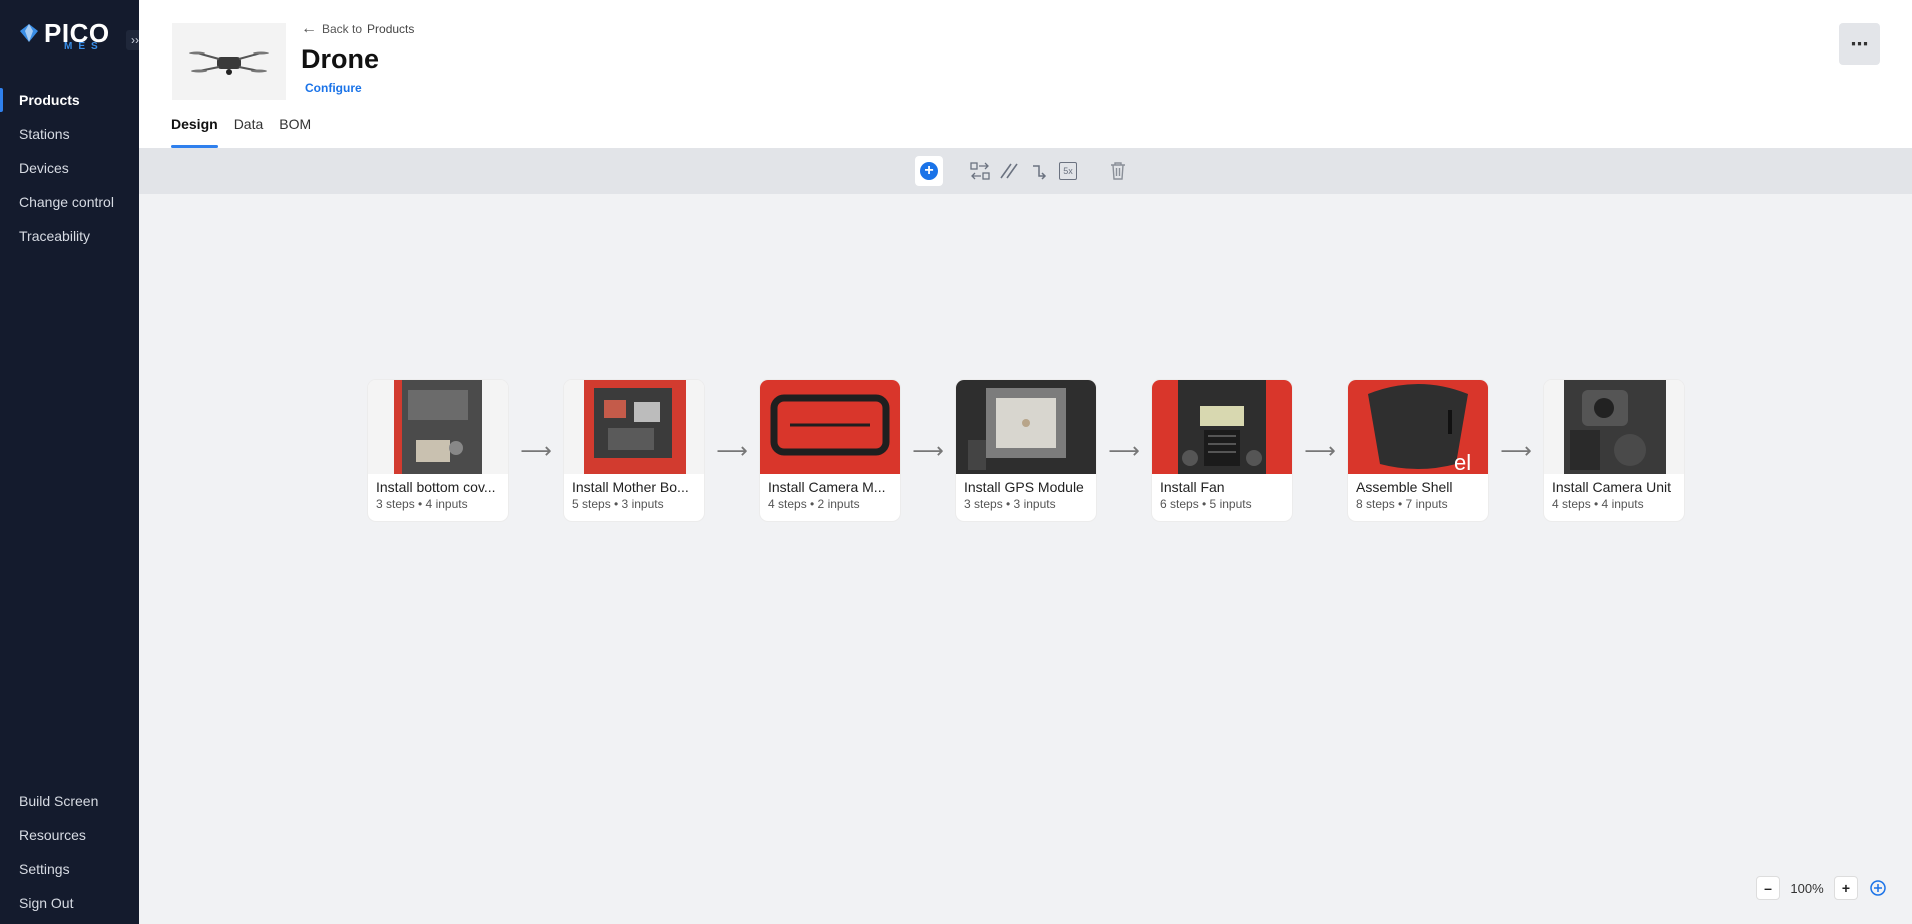  Describe the element at coordinates (1010, 504) in the screenshot. I see `station-meta: 3 steps • 3 inputs` at that location.